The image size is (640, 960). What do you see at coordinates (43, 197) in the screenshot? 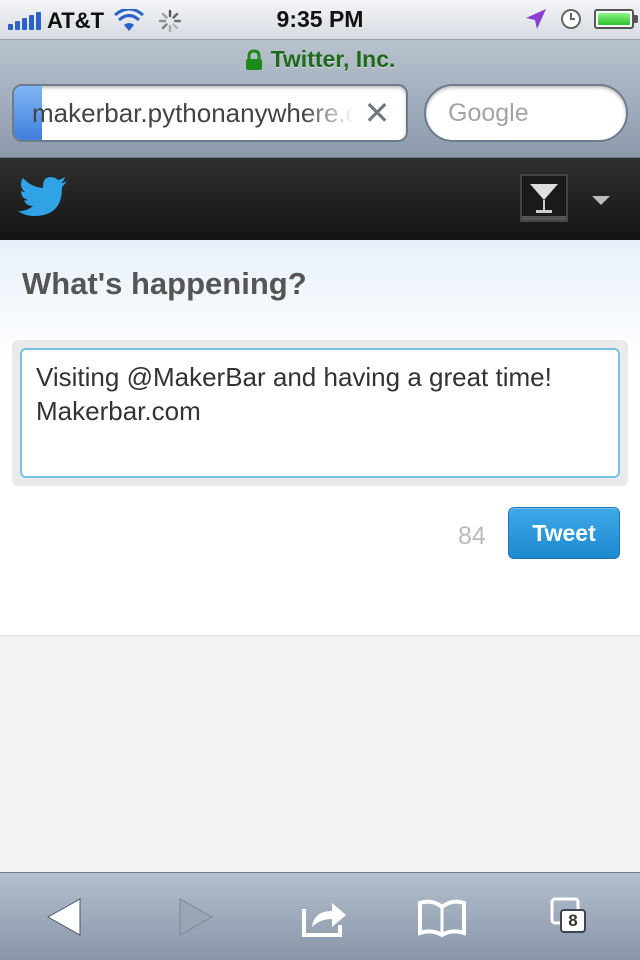
I see `twitter-bird-icon` at bounding box center [43, 197].